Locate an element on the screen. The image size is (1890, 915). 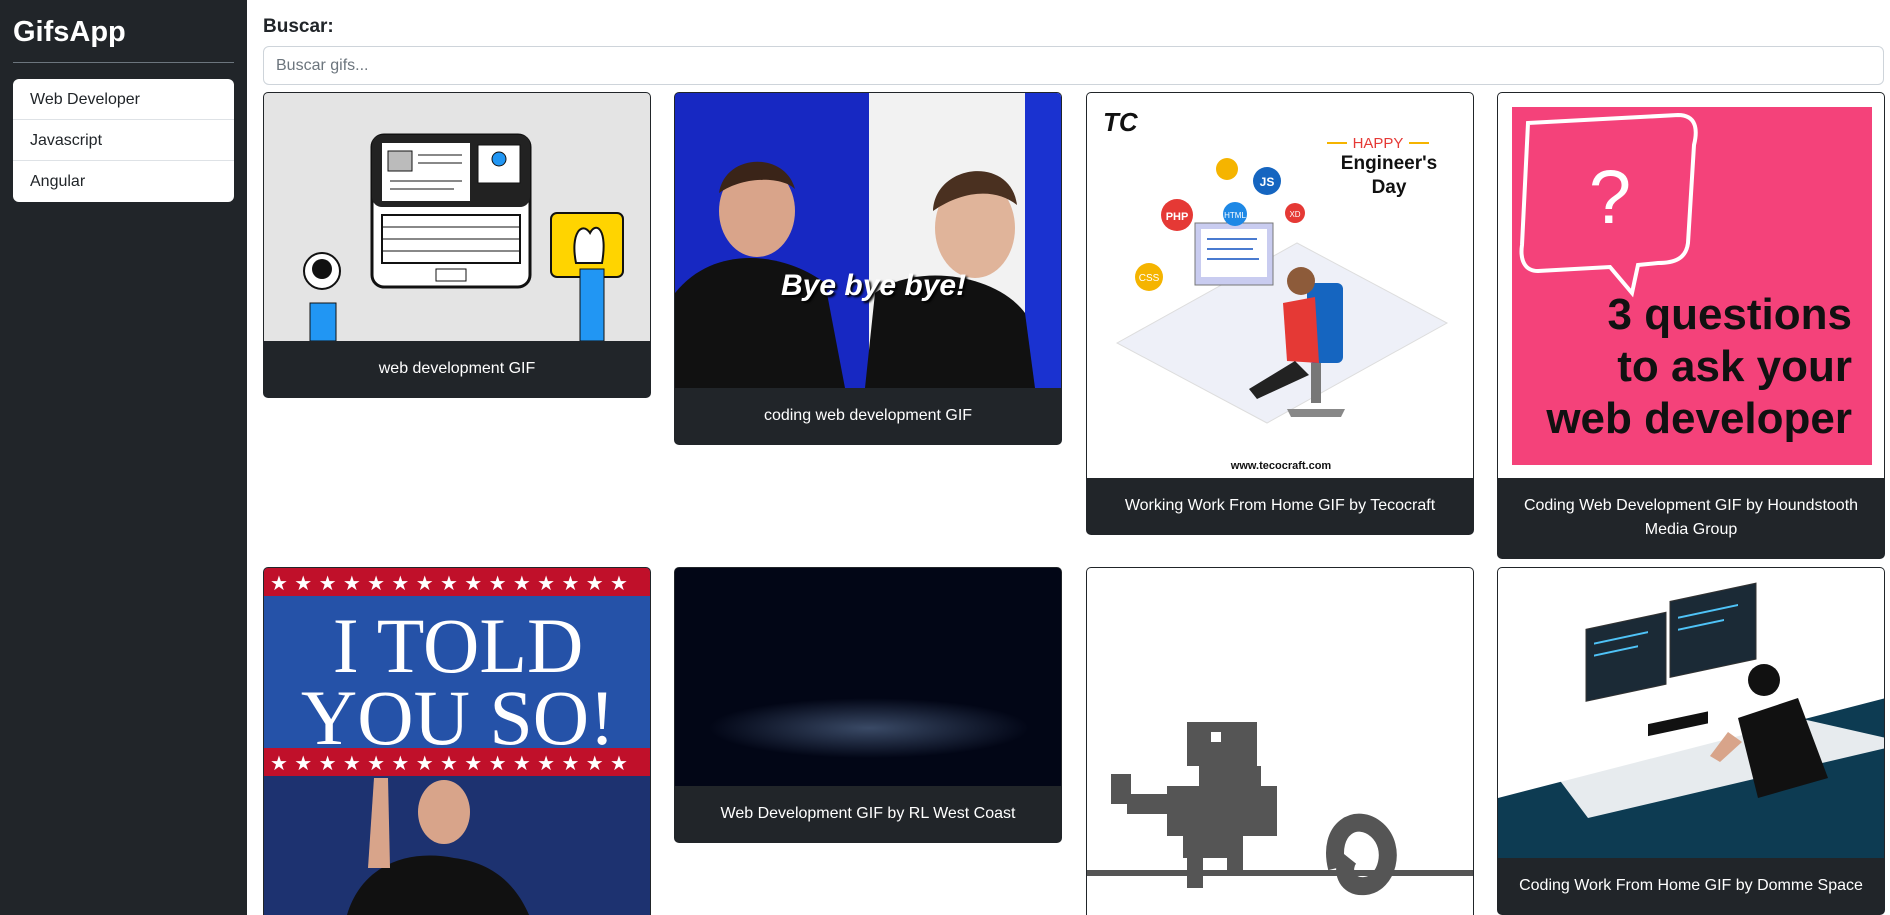
gif-card: web development GIF is located at coordinates (457, 245).